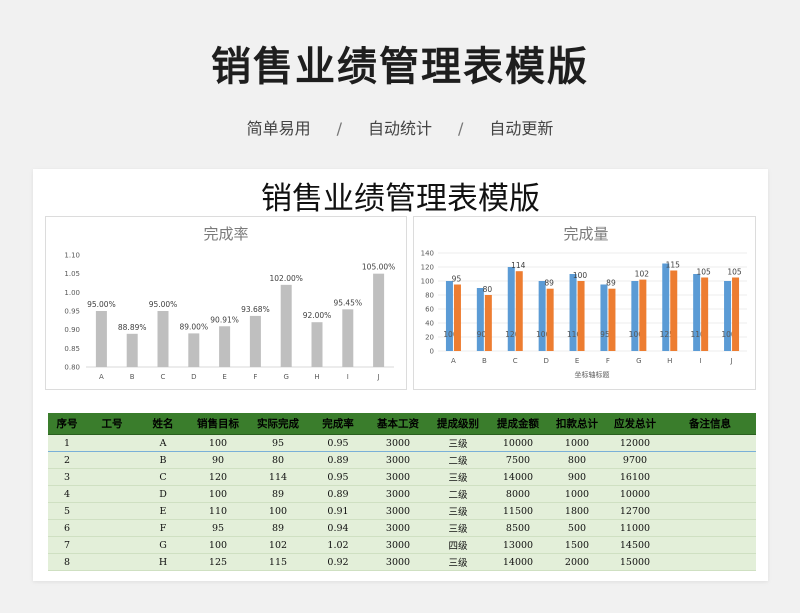 The width and height of the screenshot is (800, 613). I want to click on table-cell: 11500, so click(518, 511).